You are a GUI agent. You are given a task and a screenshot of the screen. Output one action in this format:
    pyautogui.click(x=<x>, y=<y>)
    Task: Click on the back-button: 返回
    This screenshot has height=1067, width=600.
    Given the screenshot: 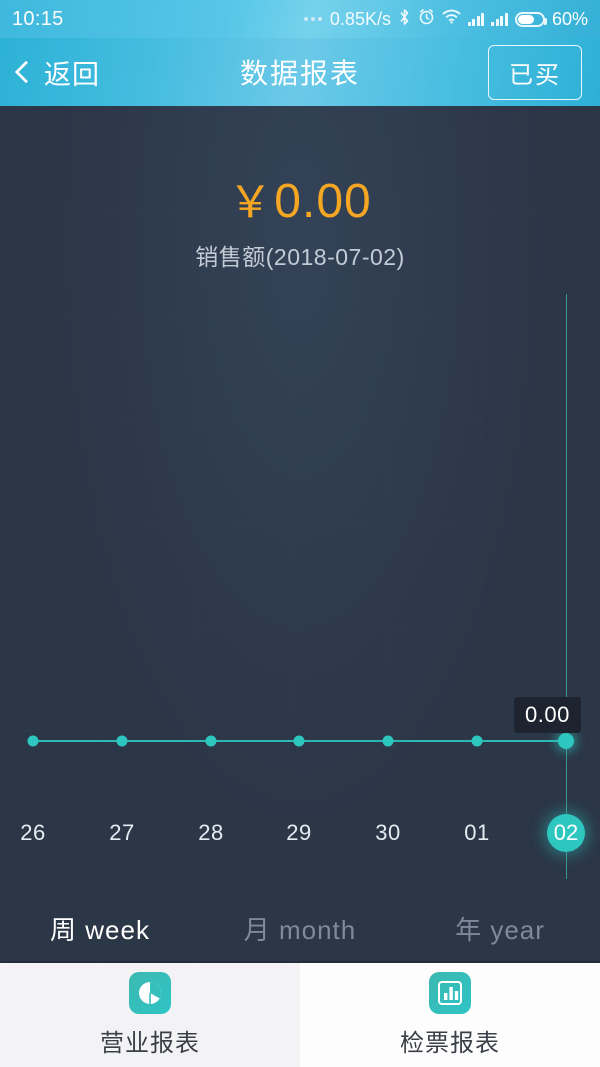 What is the action you would take?
    pyautogui.click(x=57, y=72)
    